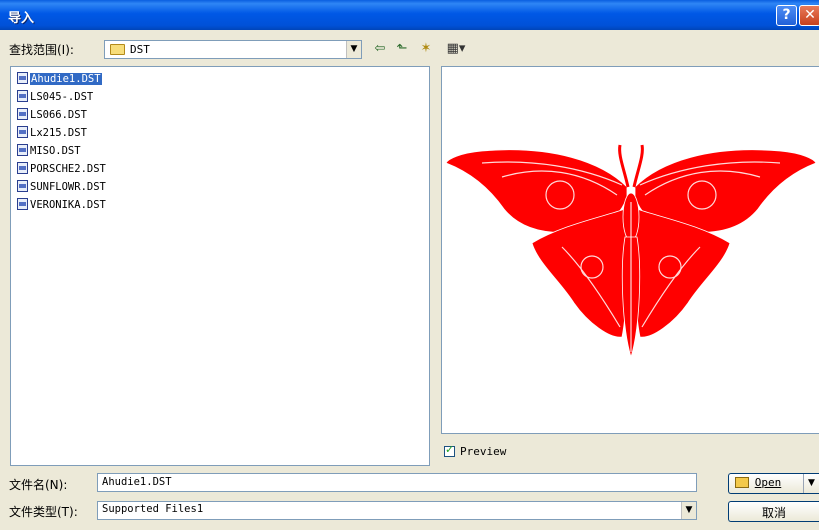 This screenshot has width=819, height=530. Describe the element at coordinates (58, 115) in the screenshot. I see `file-name: LS066.DST` at that location.